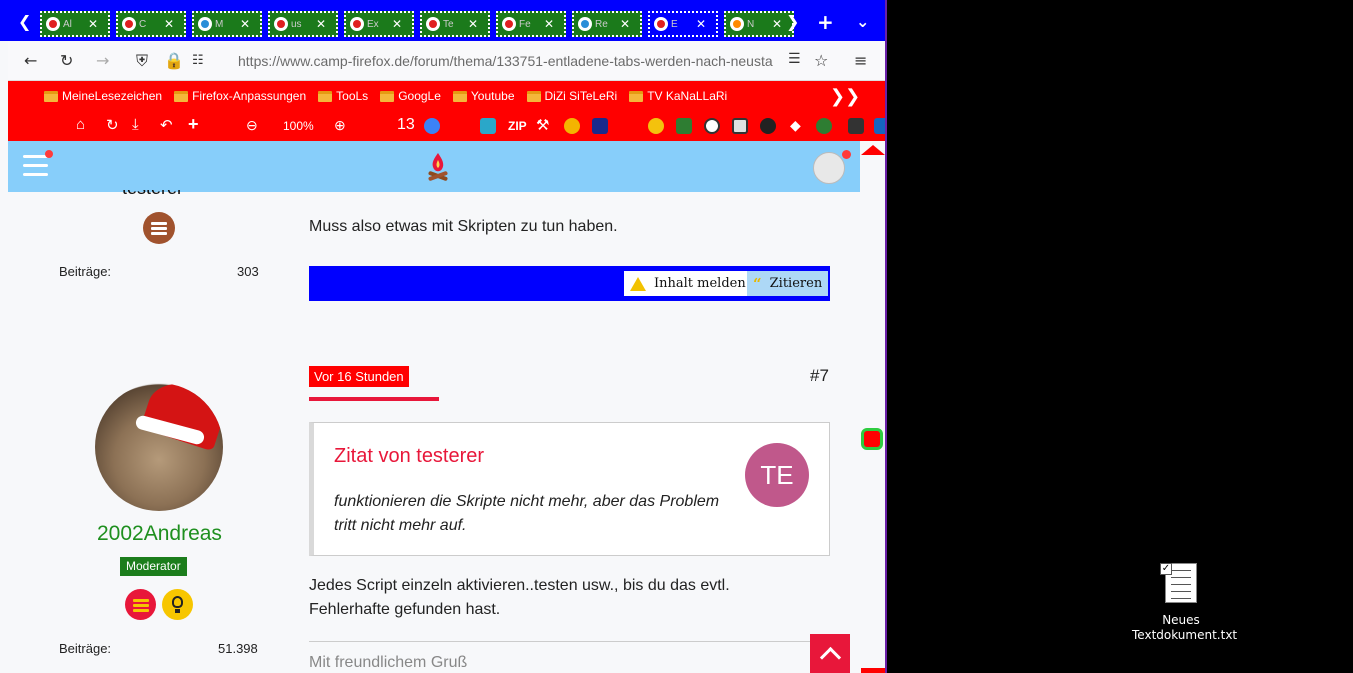 The width and height of the screenshot is (1353, 673). I want to click on quoted-user-avatar: TE, so click(777, 475).